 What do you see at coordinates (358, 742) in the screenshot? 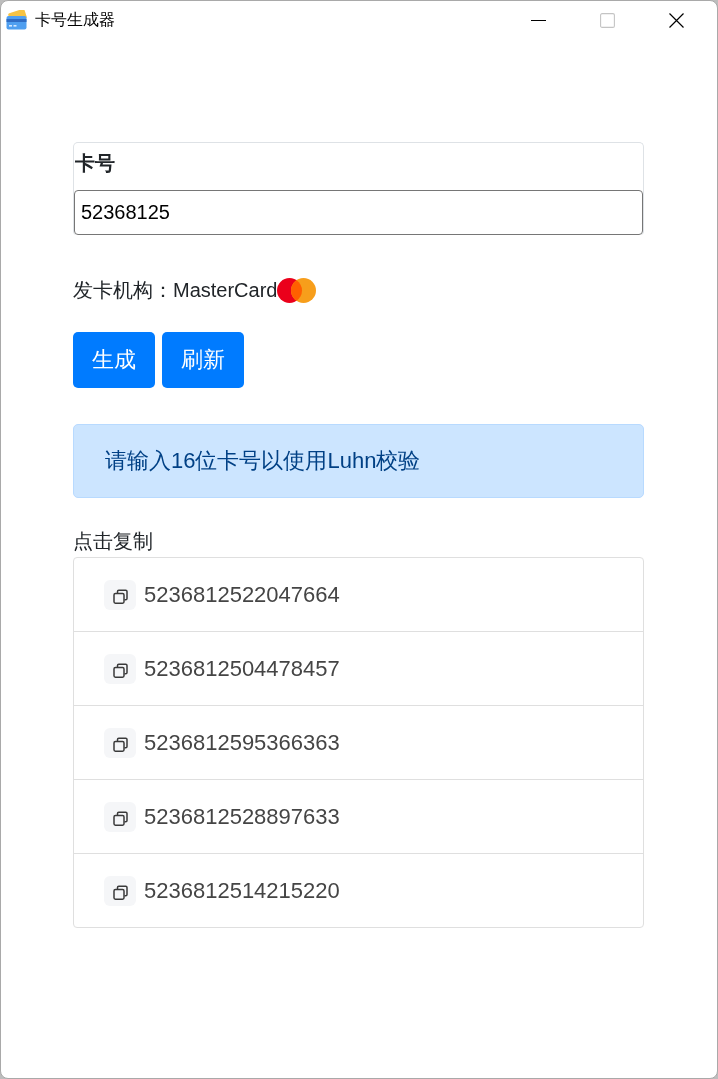
I see `card-number-item: 5236812595366363` at bounding box center [358, 742].